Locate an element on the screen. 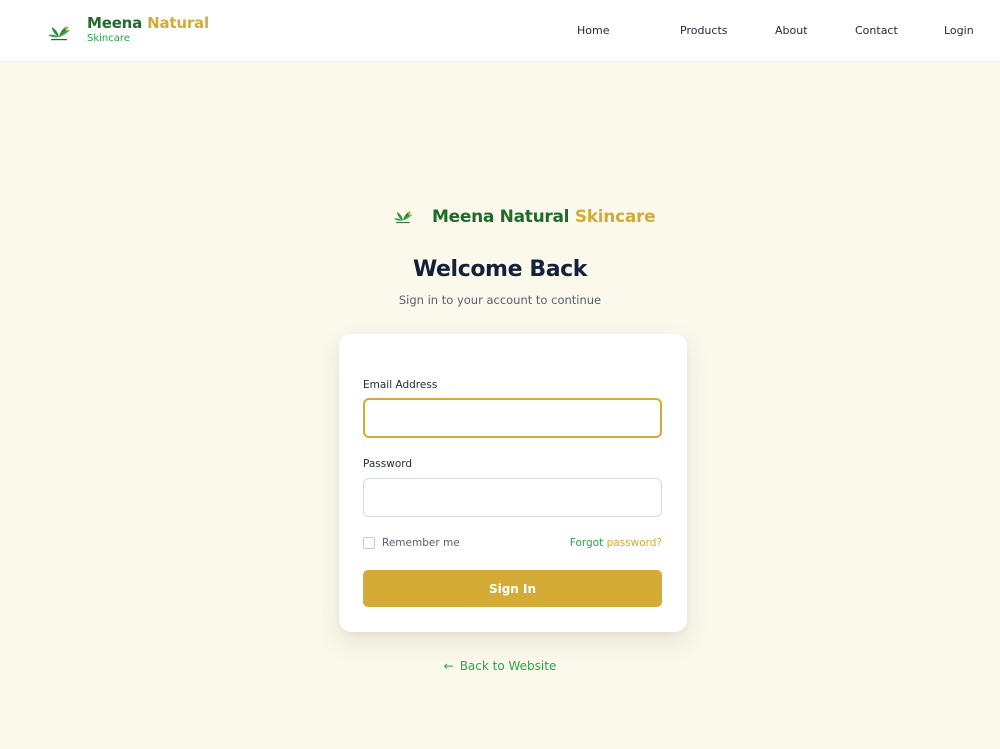 Image resolution: width=1000 pixels, height=749 pixels. forgot-password-link: Forgot password? is located at coordinates (616, 543).